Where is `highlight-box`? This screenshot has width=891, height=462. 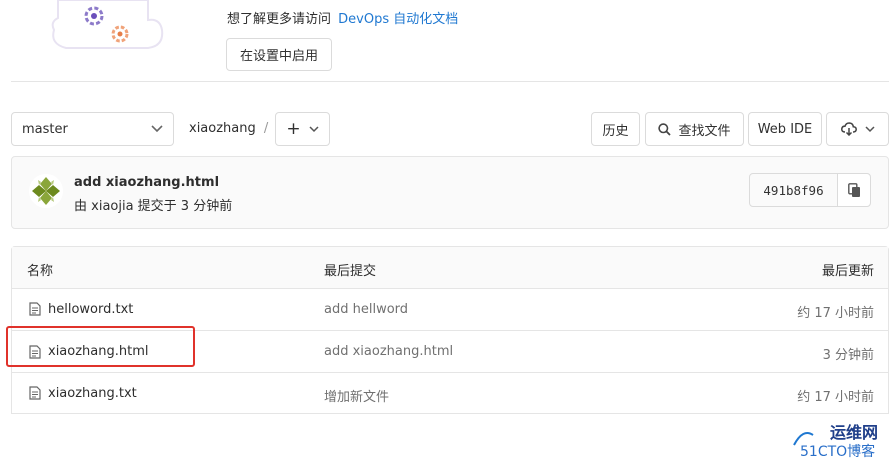 highlight-box is located at coordinates (100, 346).